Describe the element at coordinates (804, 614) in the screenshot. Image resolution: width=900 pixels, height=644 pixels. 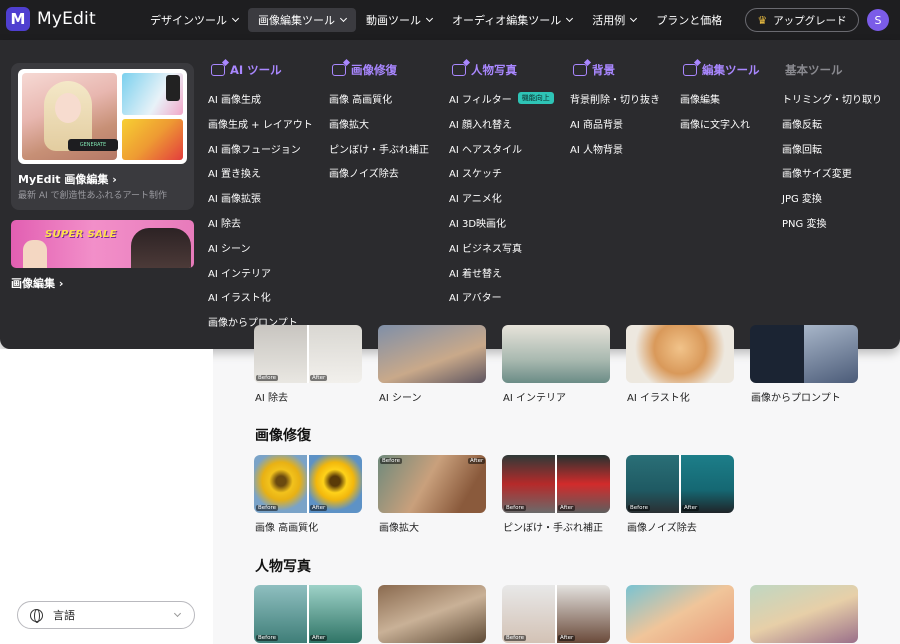
I see `tool-card-anime` at that location.